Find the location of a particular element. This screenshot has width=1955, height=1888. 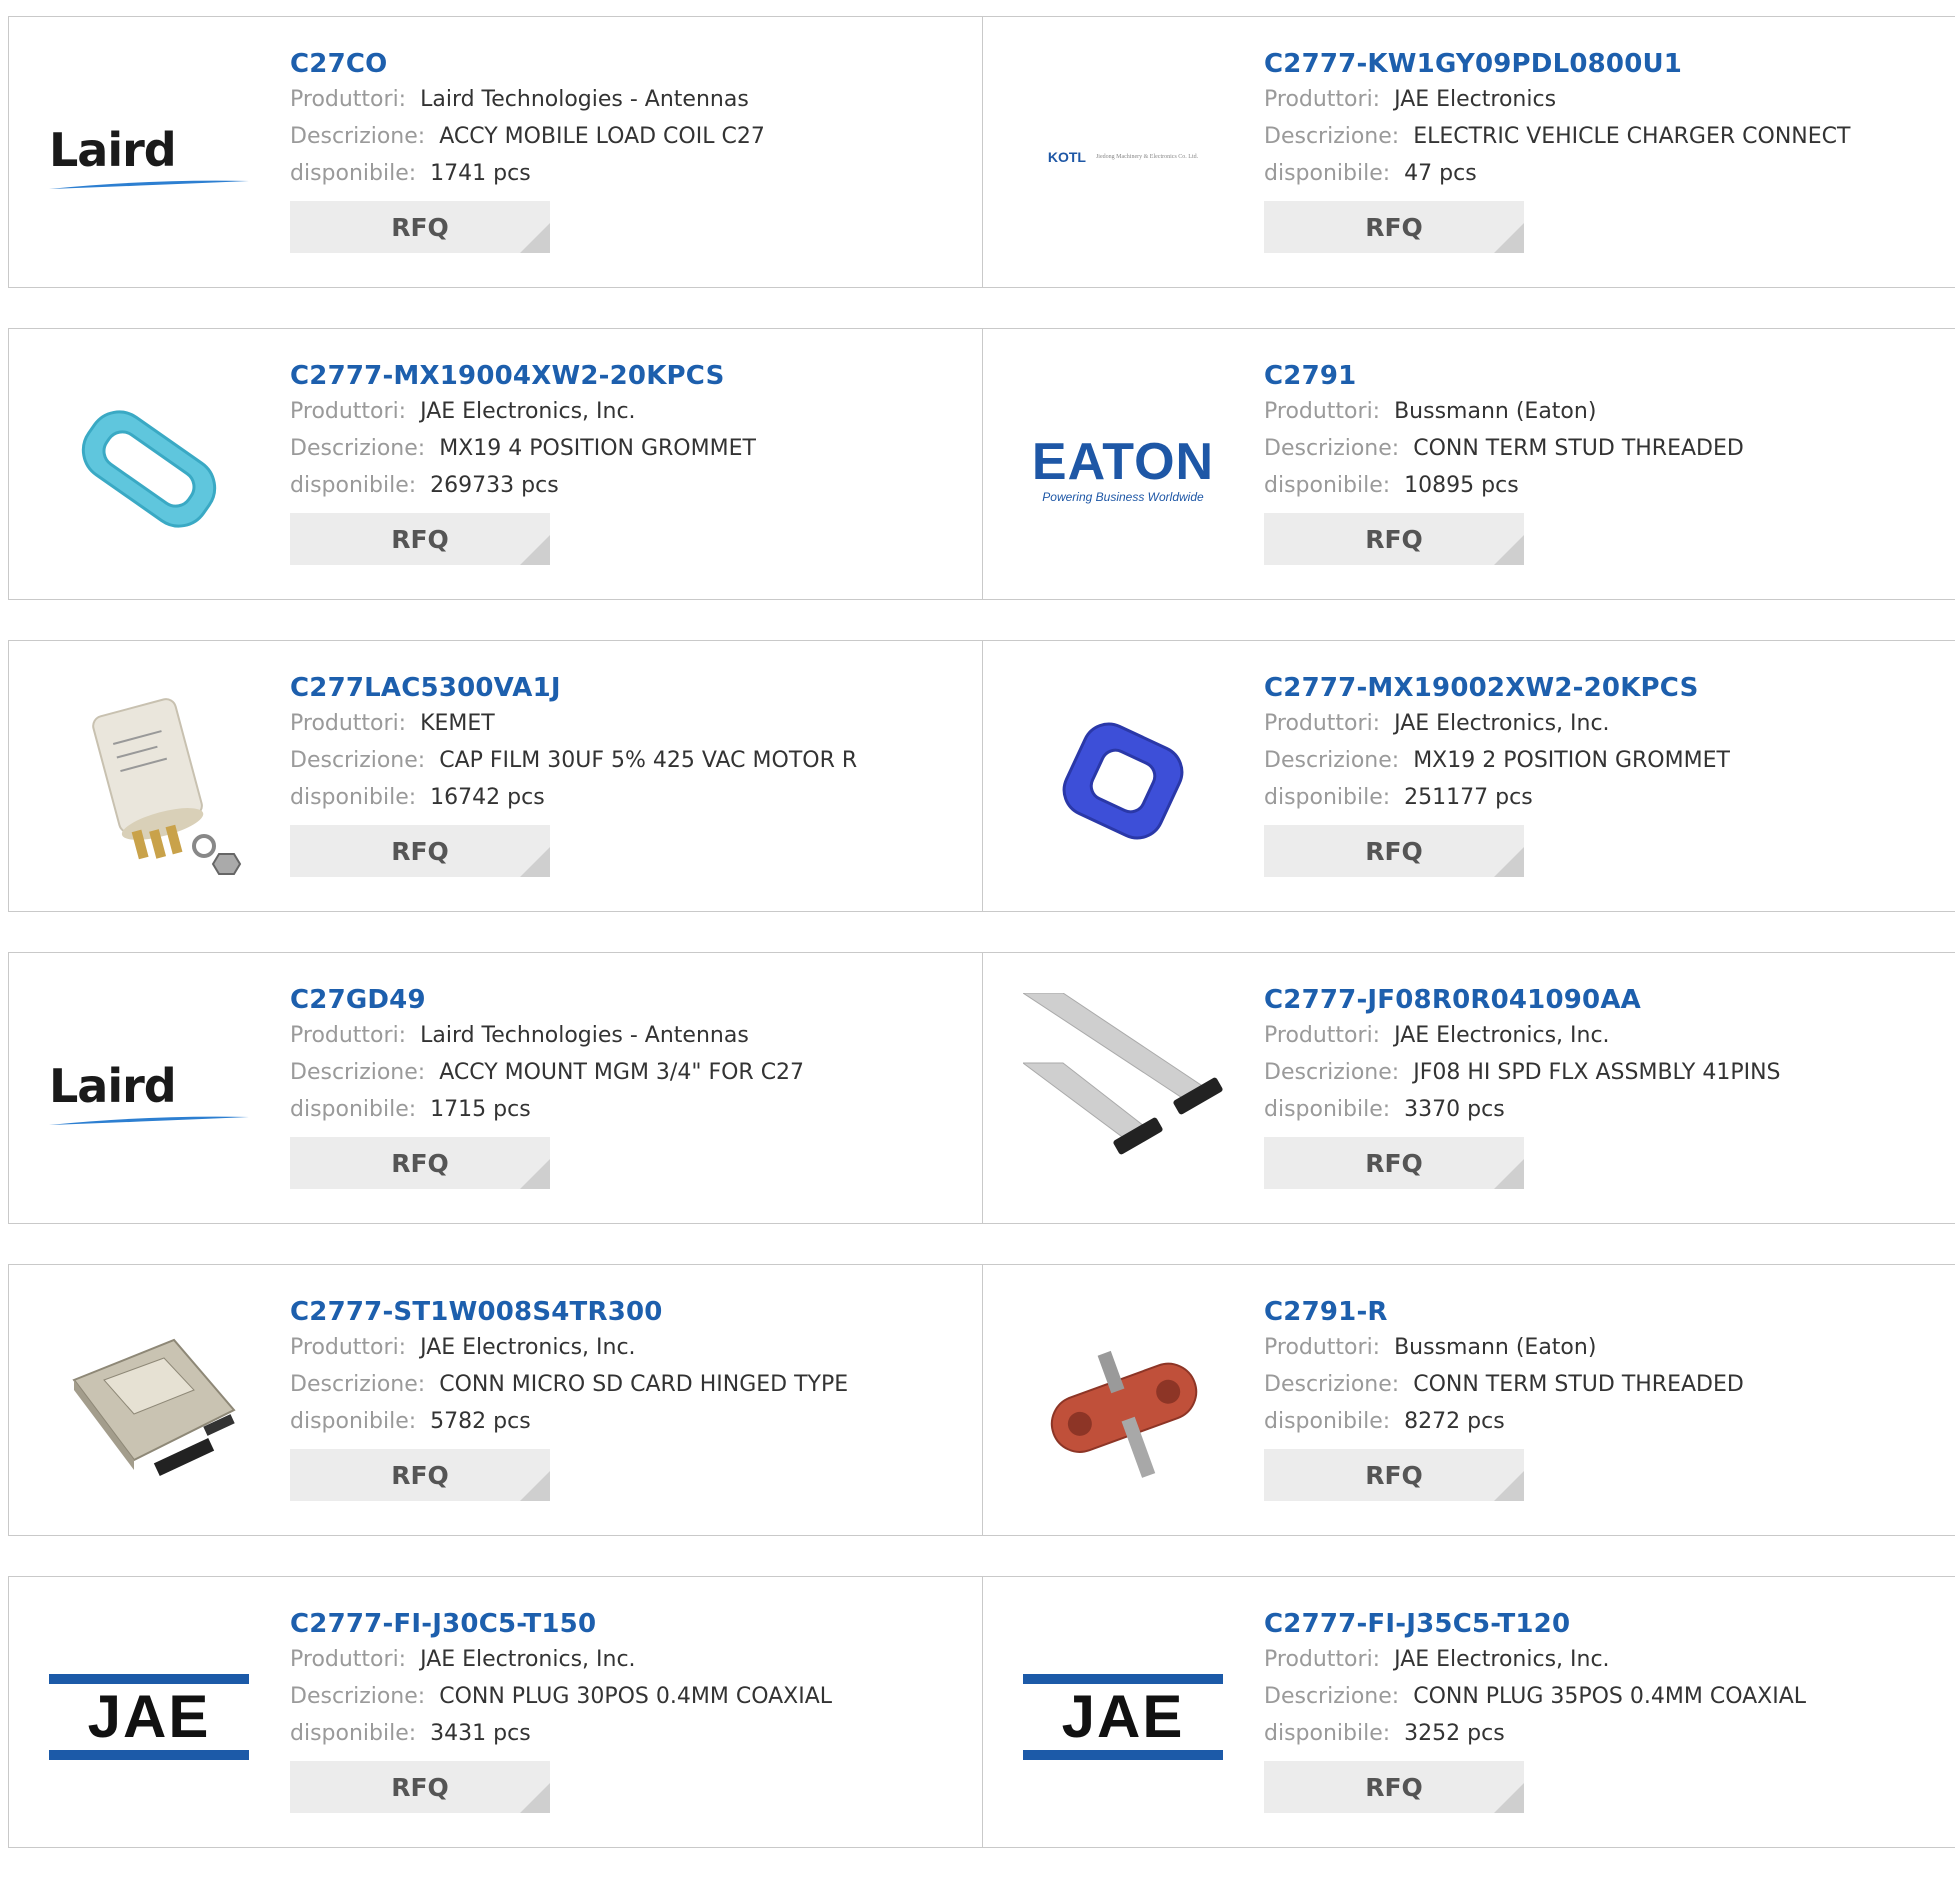

description-value: MX19 4 POSITION GROMMET is located at coordinates (597, 448).